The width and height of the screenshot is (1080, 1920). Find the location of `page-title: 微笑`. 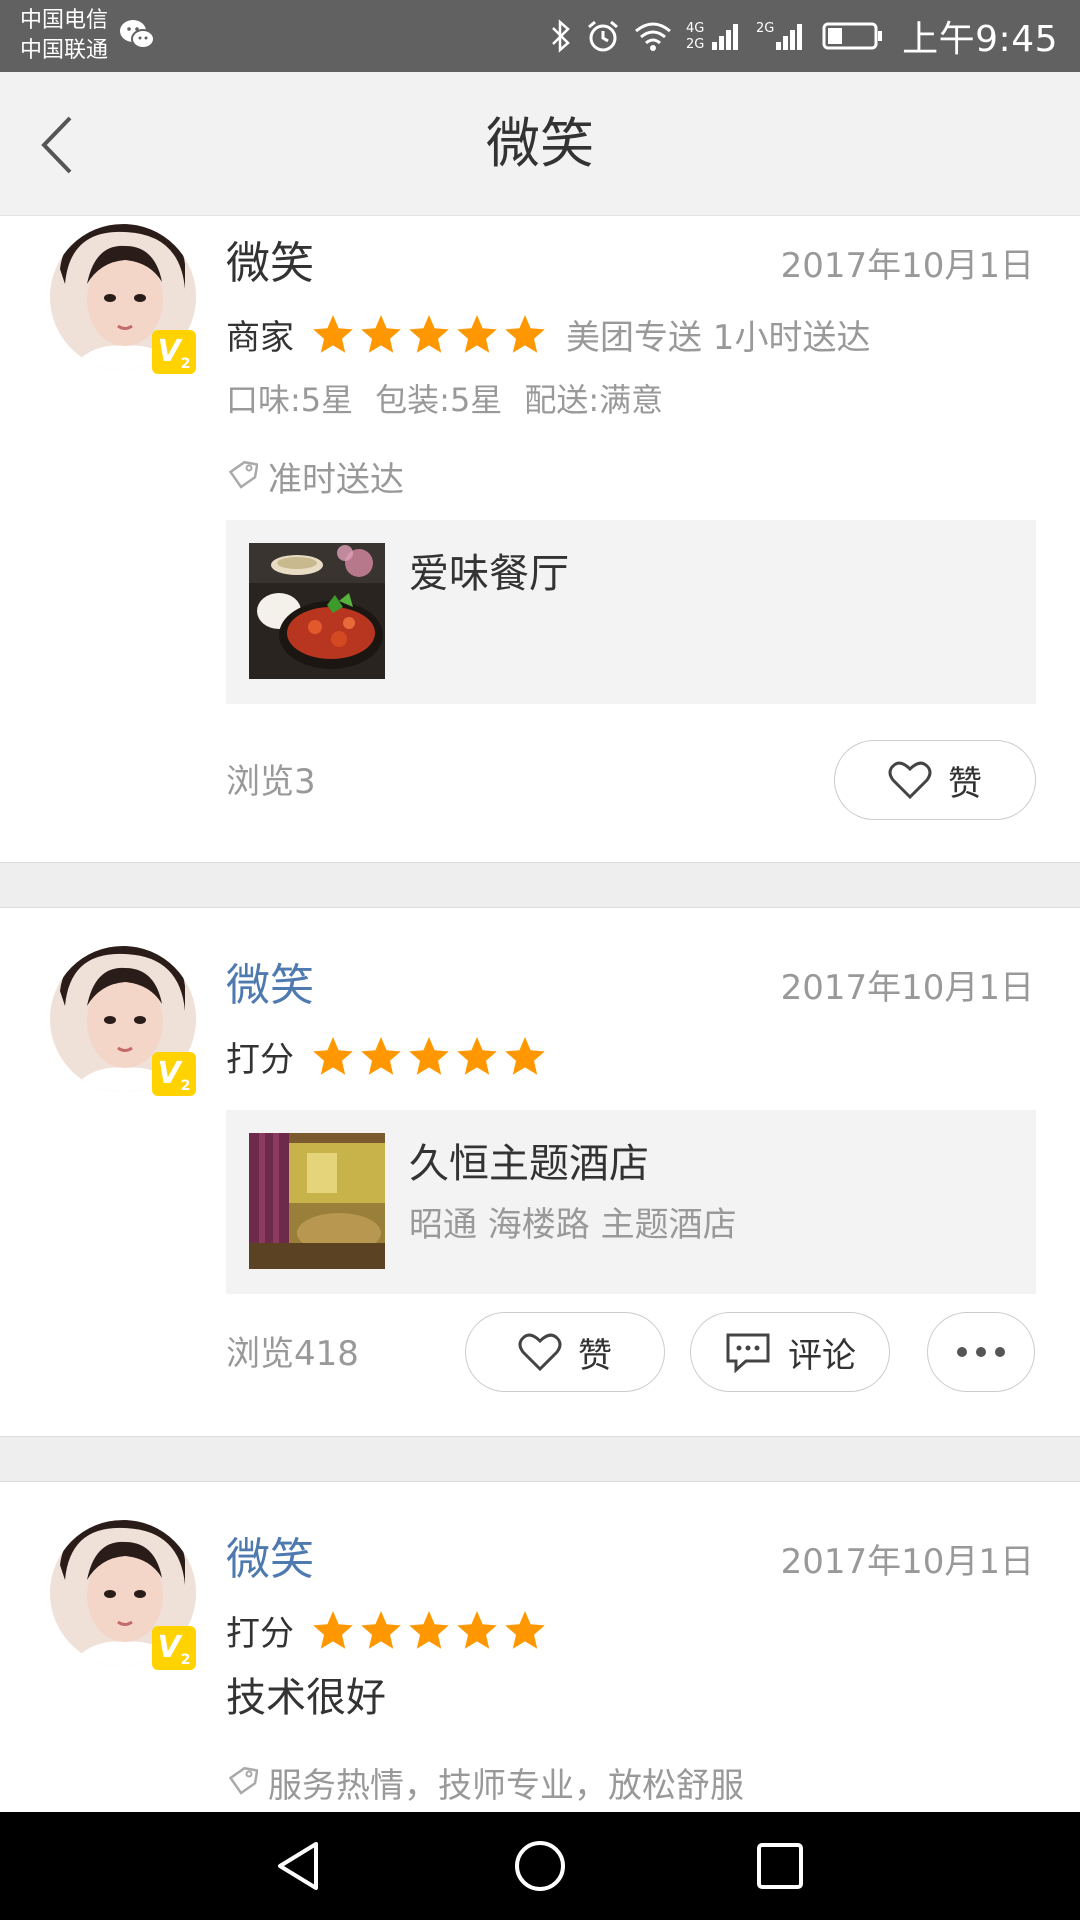

page-title: 微笑 is located at coordinates (540, 143).